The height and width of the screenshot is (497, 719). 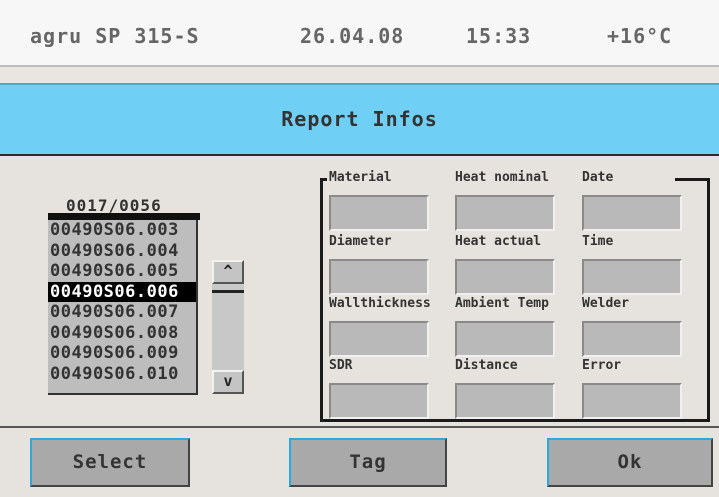 I want to click on list-item: 00490S06.003, so click(x=122, y=230).